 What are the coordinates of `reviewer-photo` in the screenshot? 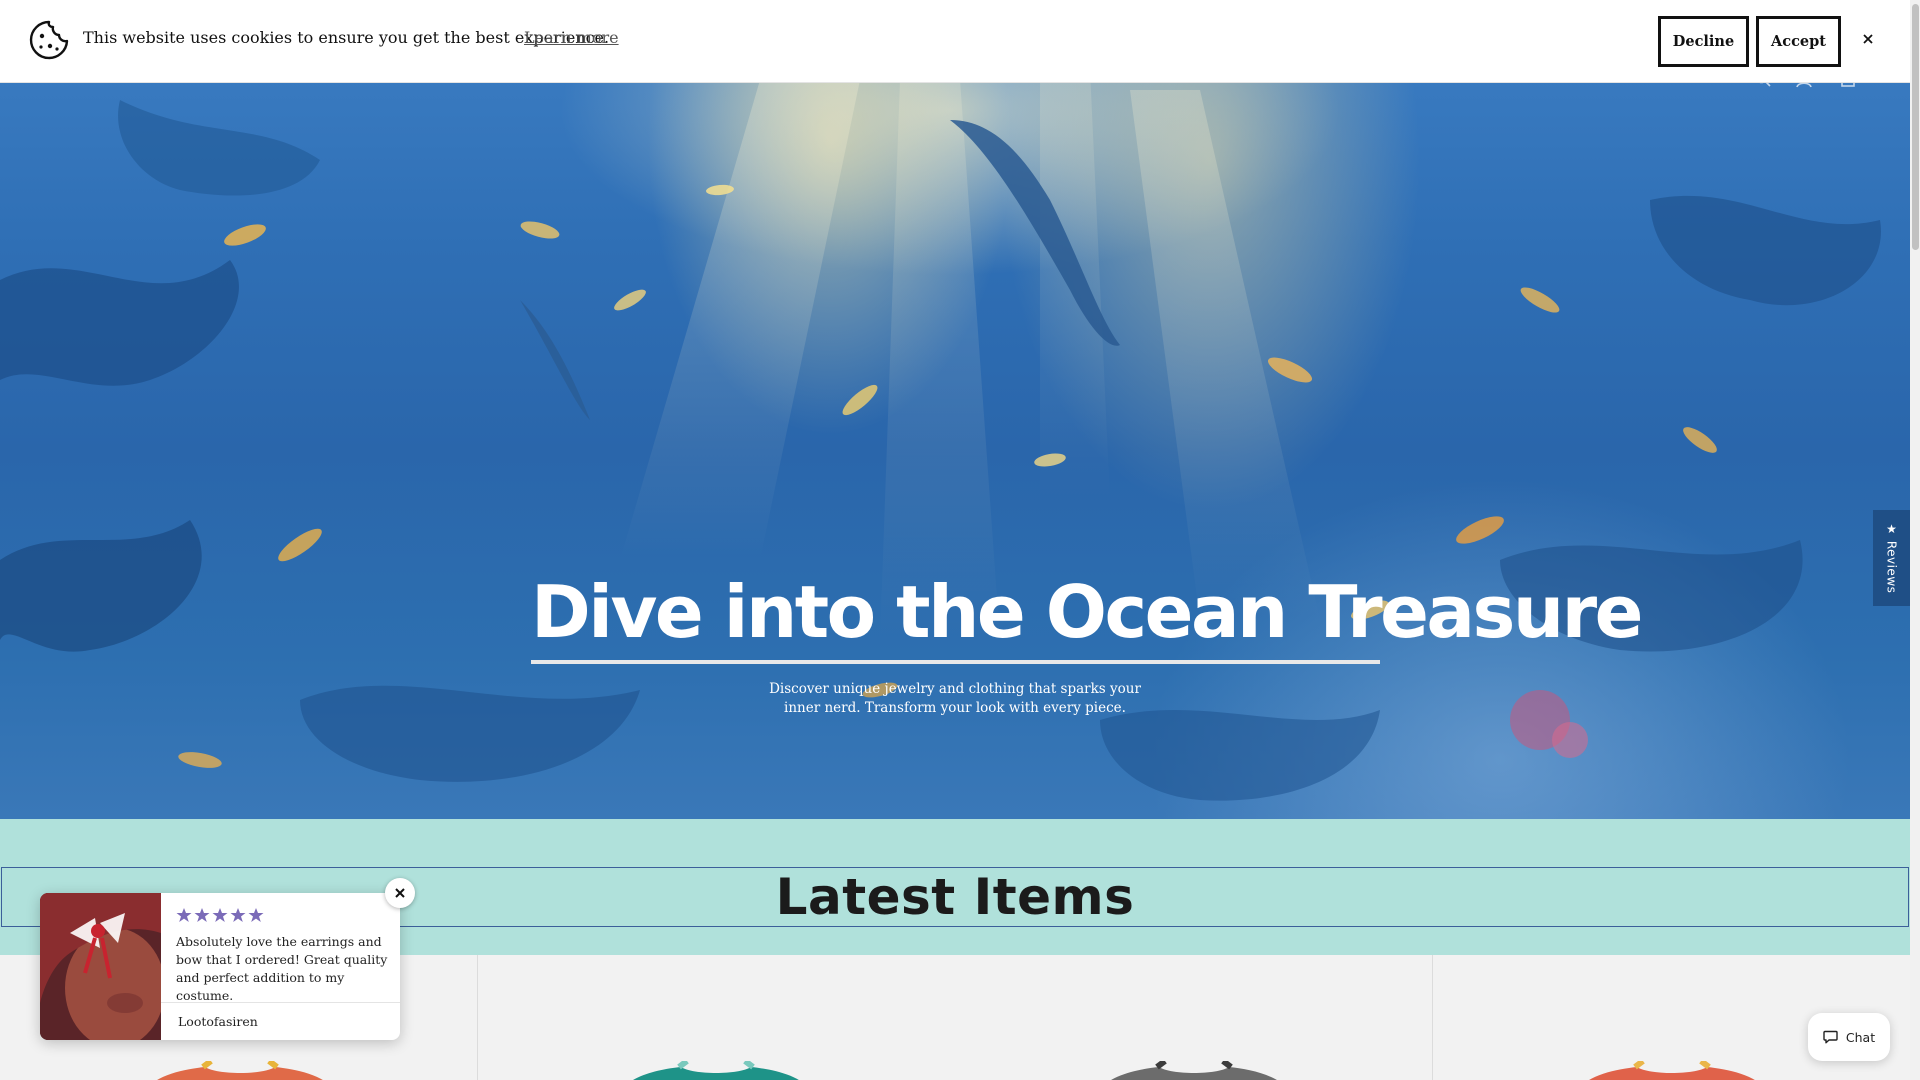 It's located at (100, 966).